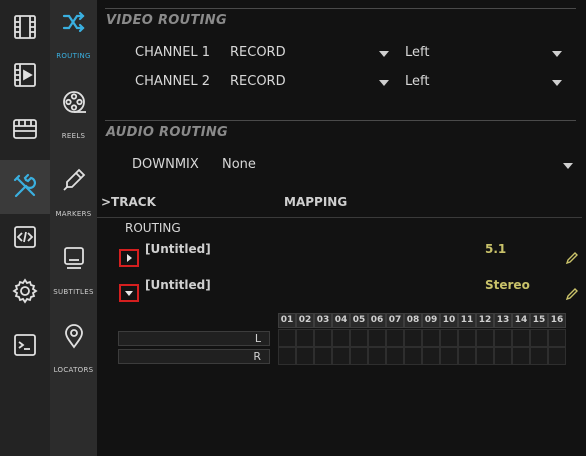 Image resolution: width=586 pixels, height=456 pixels. I want to click on rail-terminal-button, so click(25, 345).